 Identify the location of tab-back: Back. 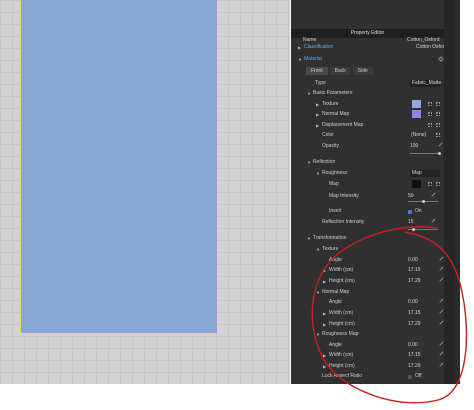
(340, 71).